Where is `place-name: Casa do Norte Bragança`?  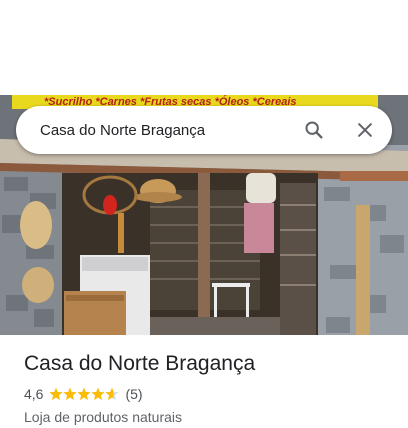
place-name: Casa do Norte Bragança is located at coordinates (209, 364).